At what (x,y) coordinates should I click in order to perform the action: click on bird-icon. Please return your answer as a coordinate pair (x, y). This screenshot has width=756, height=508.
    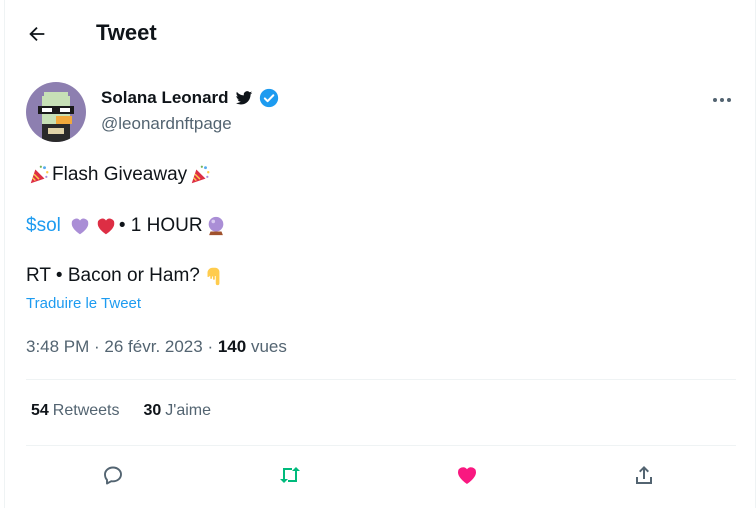
    Looking at the image, I should click on (243, 98).